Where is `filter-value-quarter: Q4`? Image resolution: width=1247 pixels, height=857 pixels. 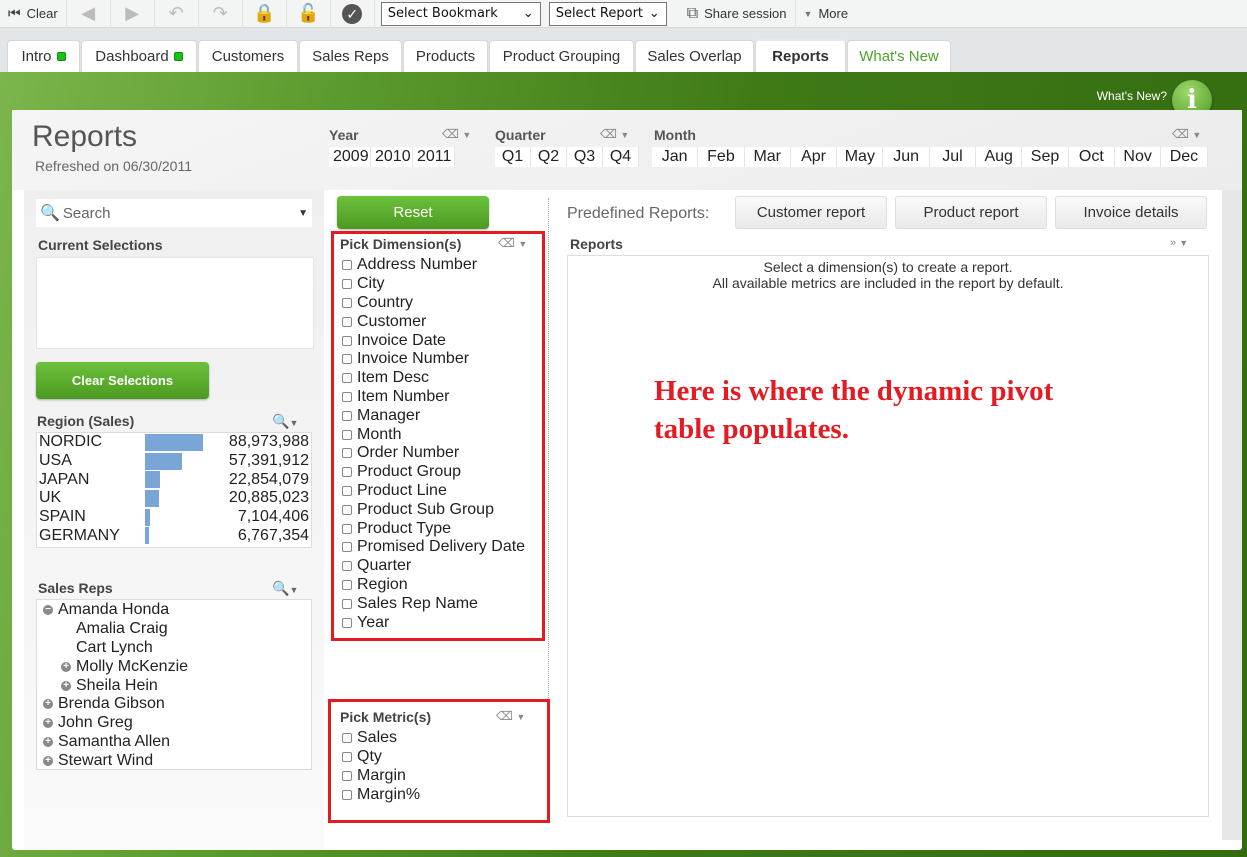
filter-value-quarter: Q4 is located at coordinates (621, 157).